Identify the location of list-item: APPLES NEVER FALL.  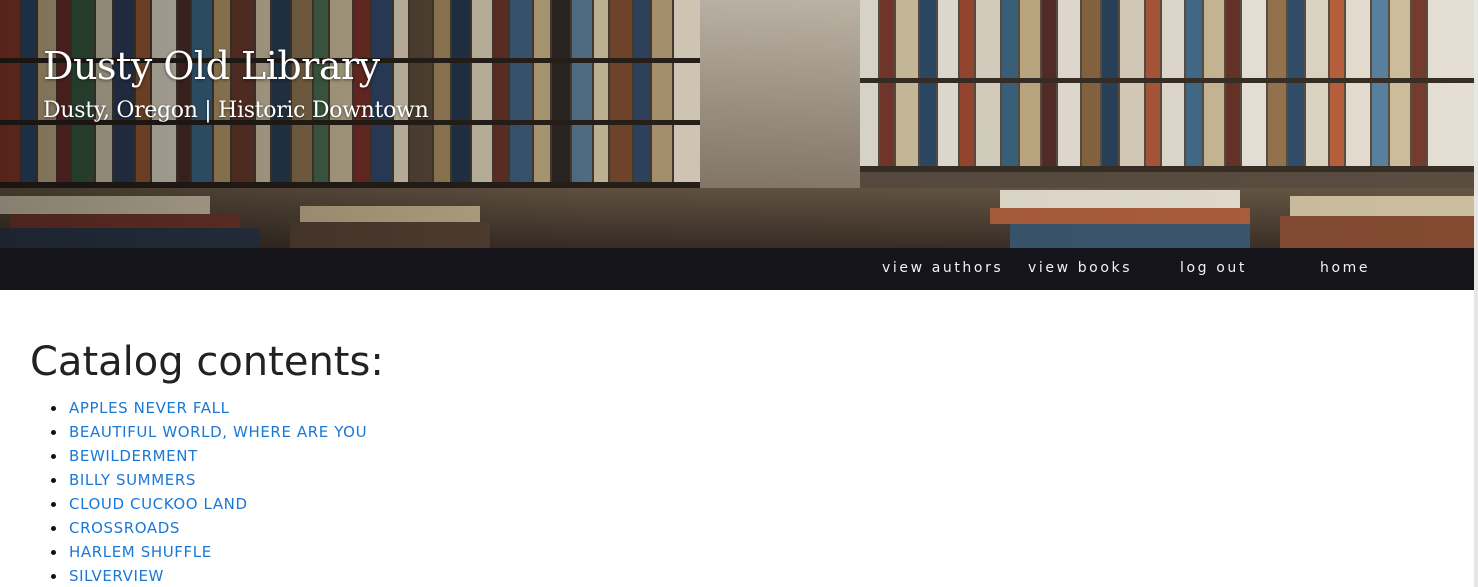
(183, 408).